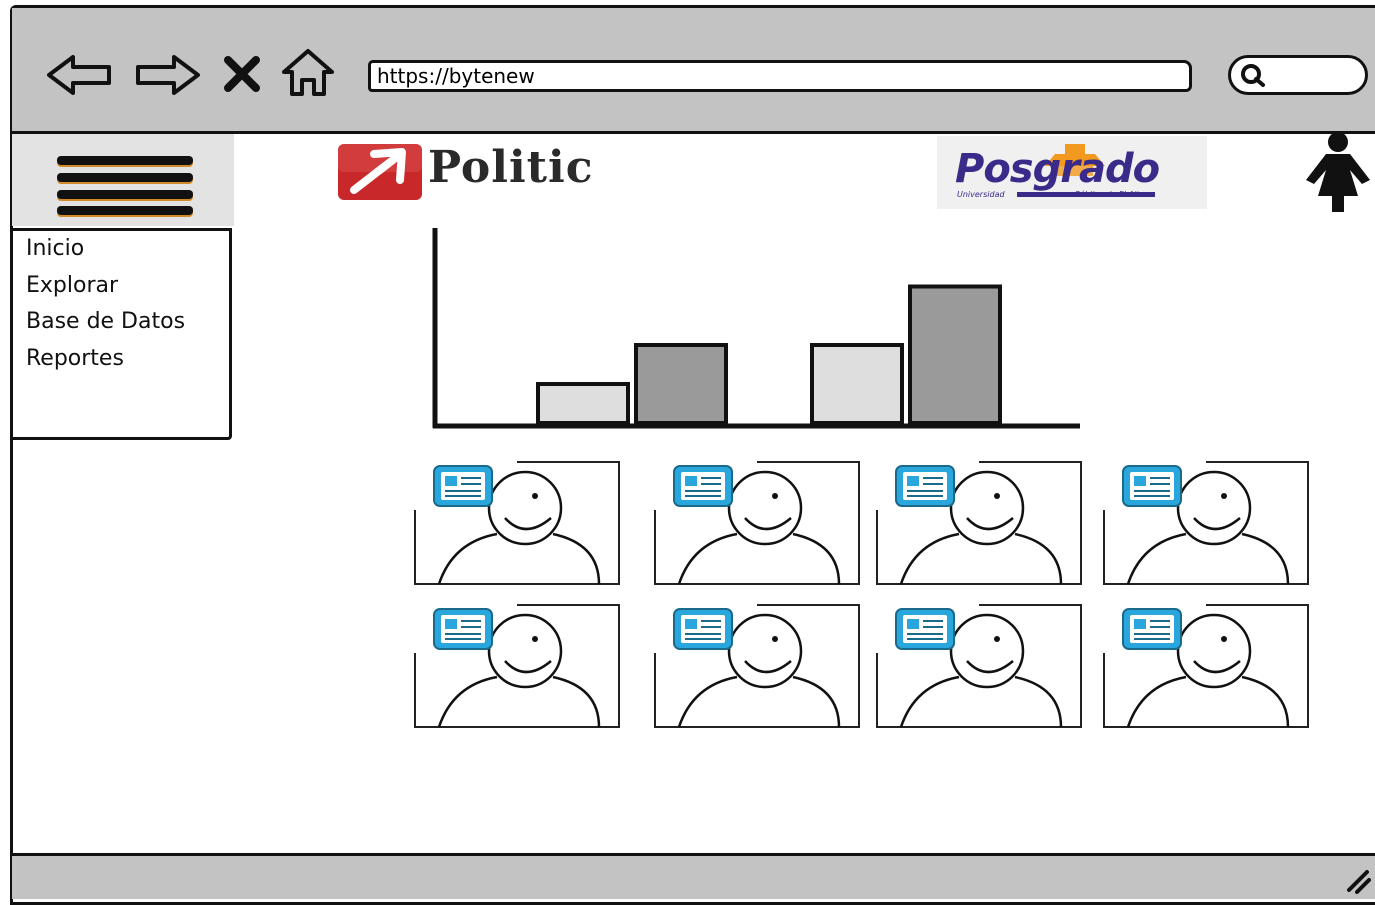 The width and height of the screenshot is (1375, 905). I want to click on close-icon, so click(242, 74).